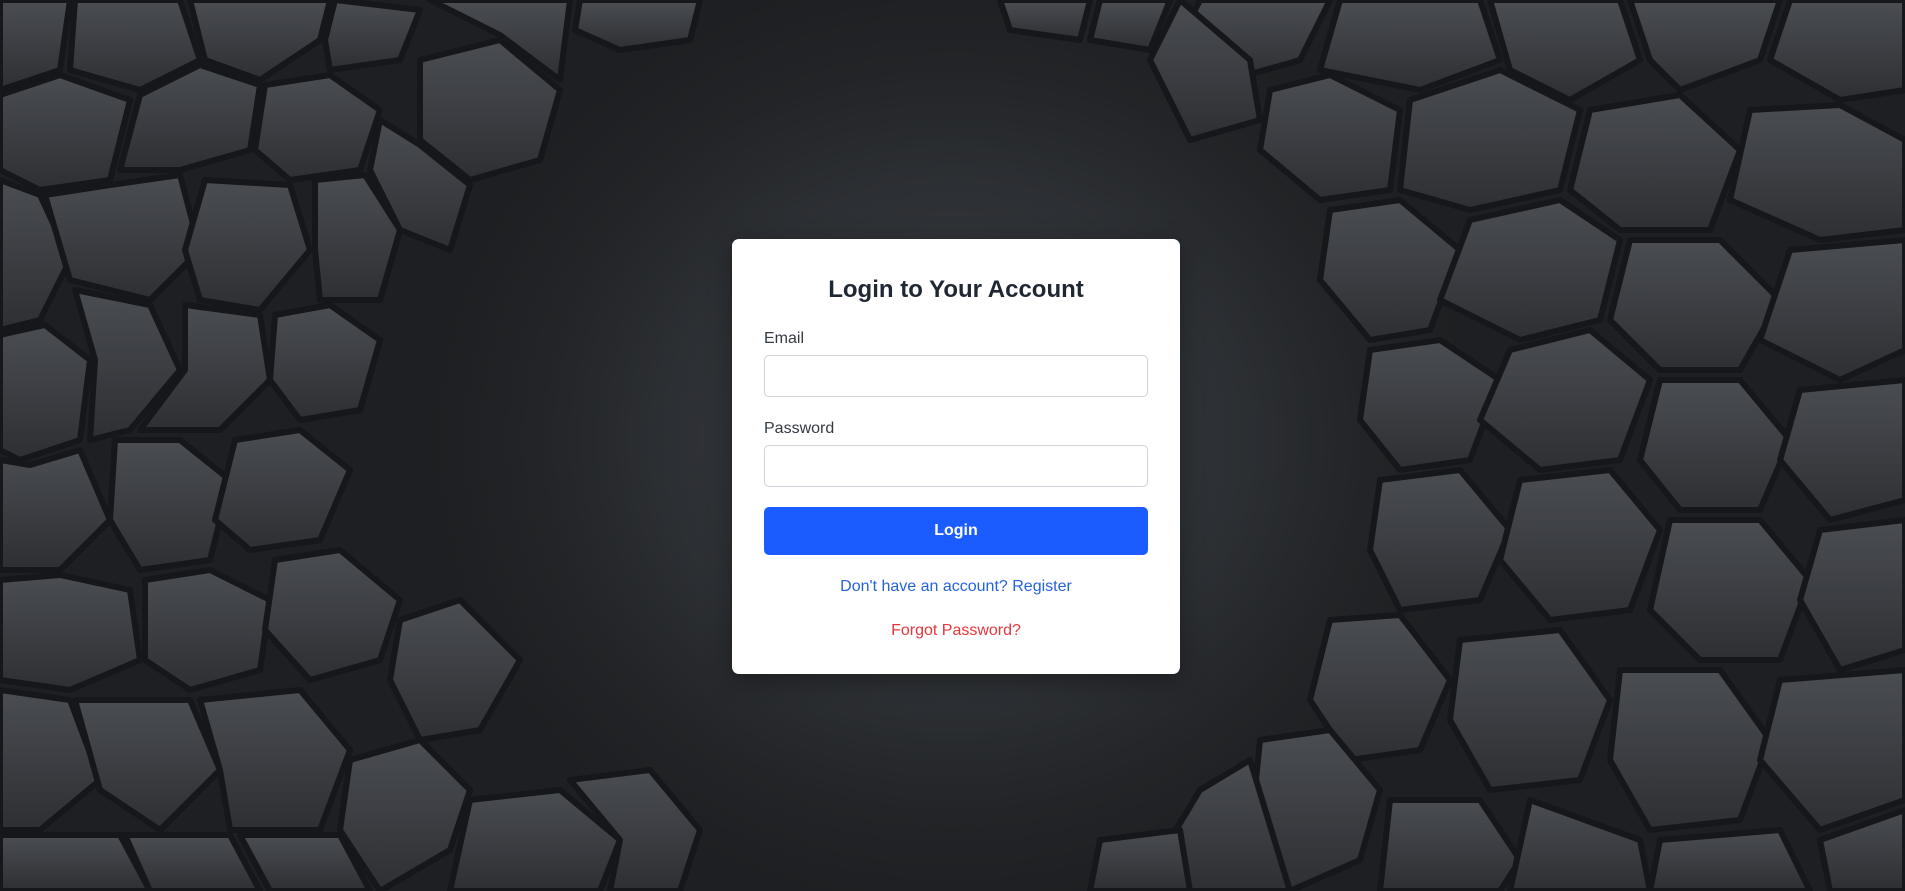 This screenshot has width=1905, height=891. I want to click on forgot-password-link: Forgot Password?, so click(956, 631).